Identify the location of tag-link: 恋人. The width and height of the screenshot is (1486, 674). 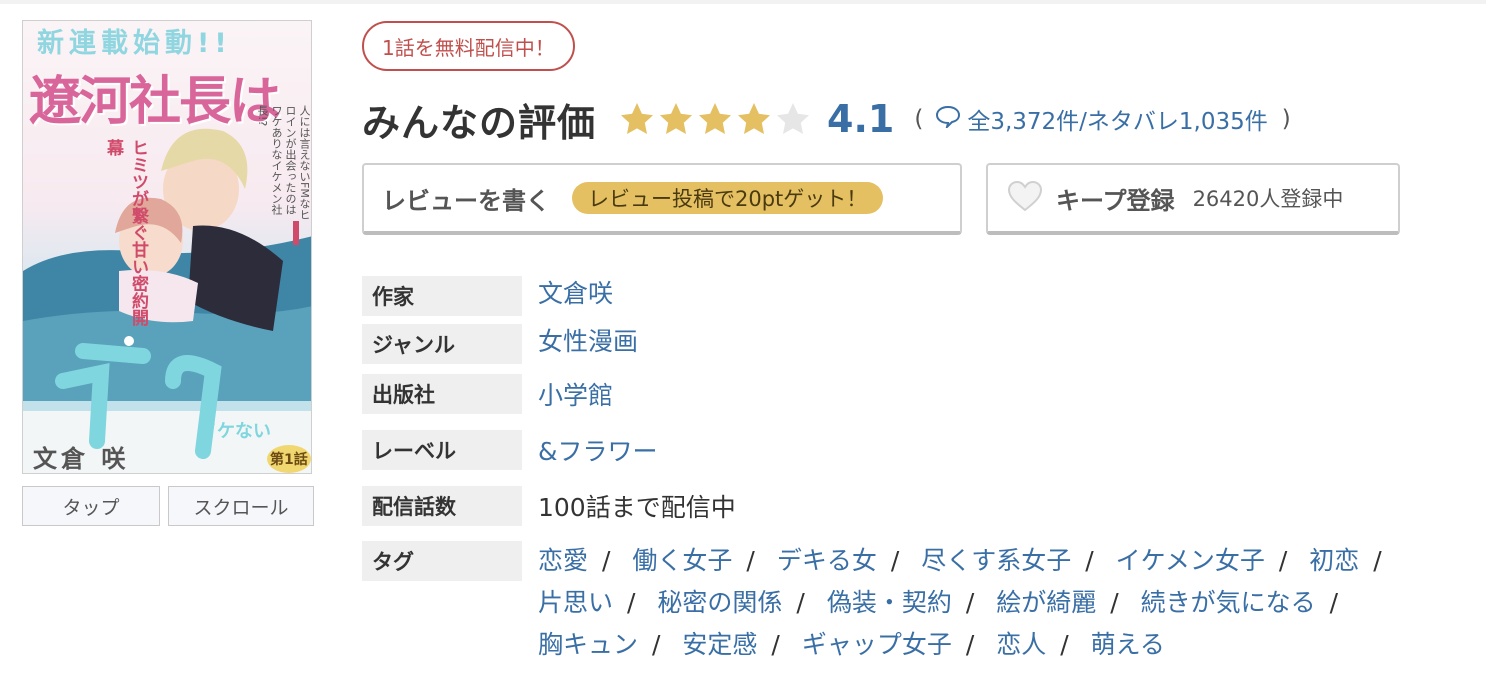
(1021, 644).